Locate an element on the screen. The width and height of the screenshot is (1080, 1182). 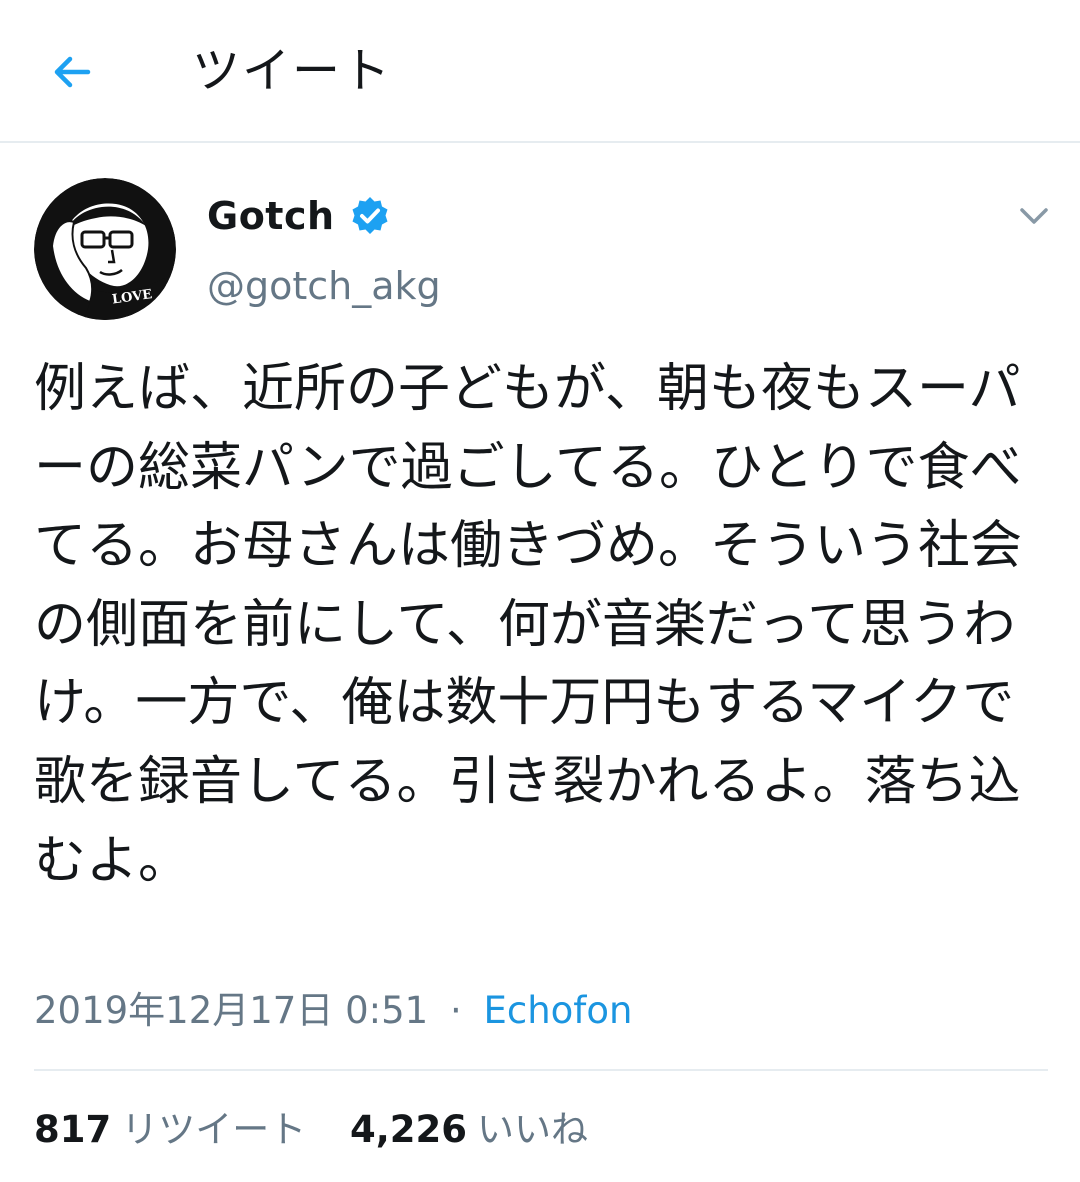
retweets-stat: 817 リツイート is located at coordinates (176, 1129).